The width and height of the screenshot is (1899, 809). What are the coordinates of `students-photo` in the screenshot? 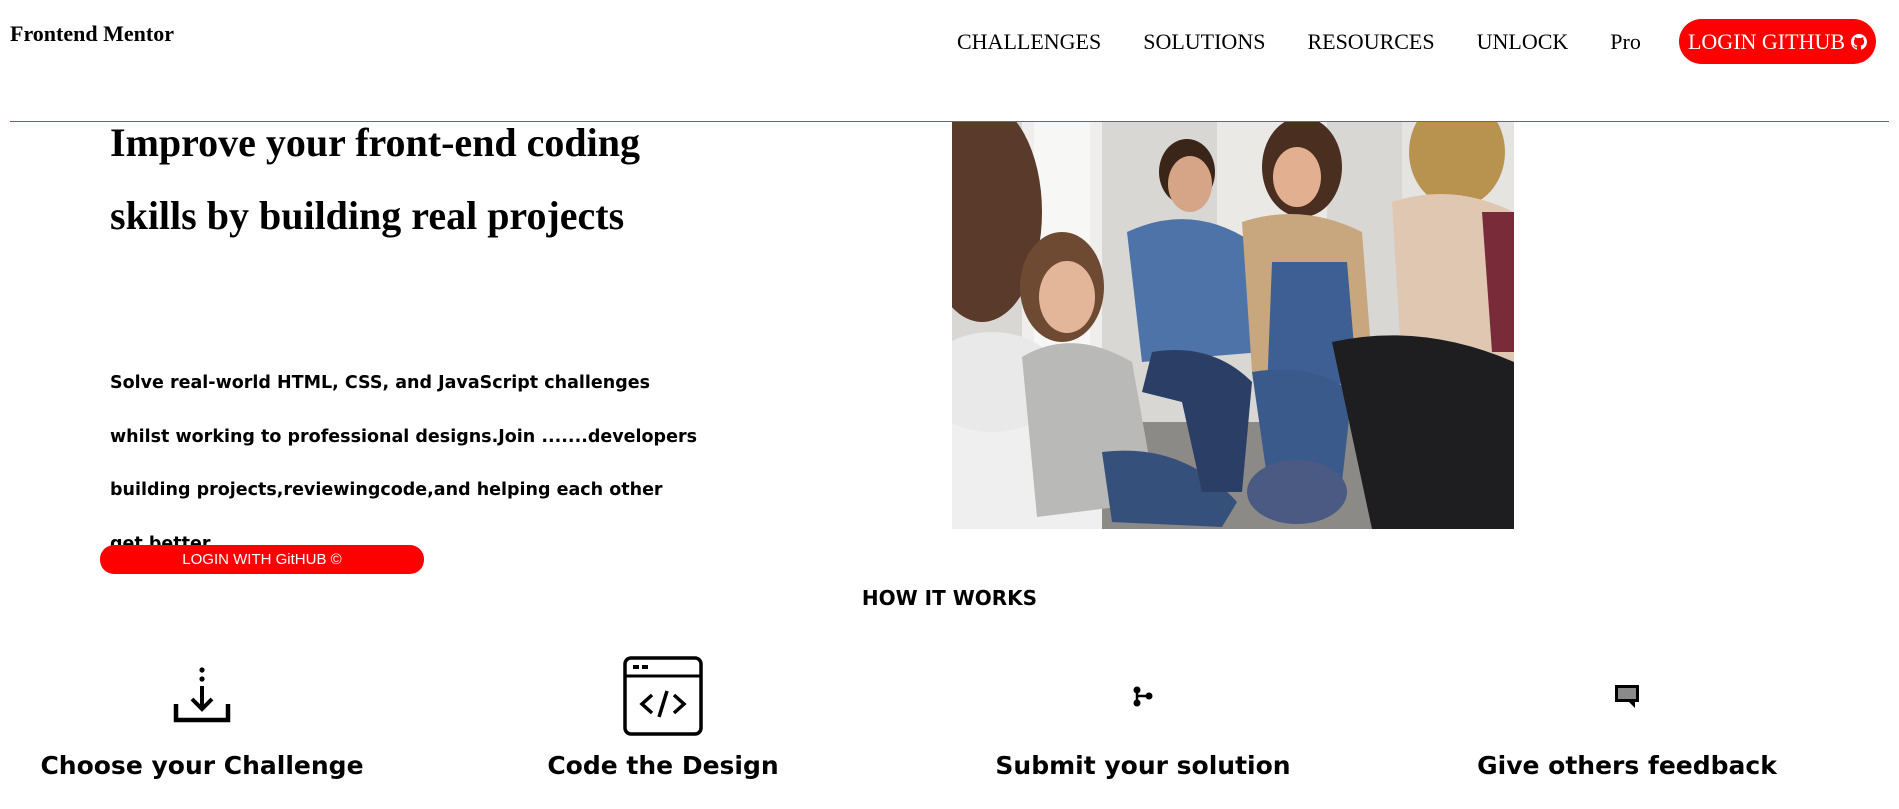 It's located at (1233, 325).